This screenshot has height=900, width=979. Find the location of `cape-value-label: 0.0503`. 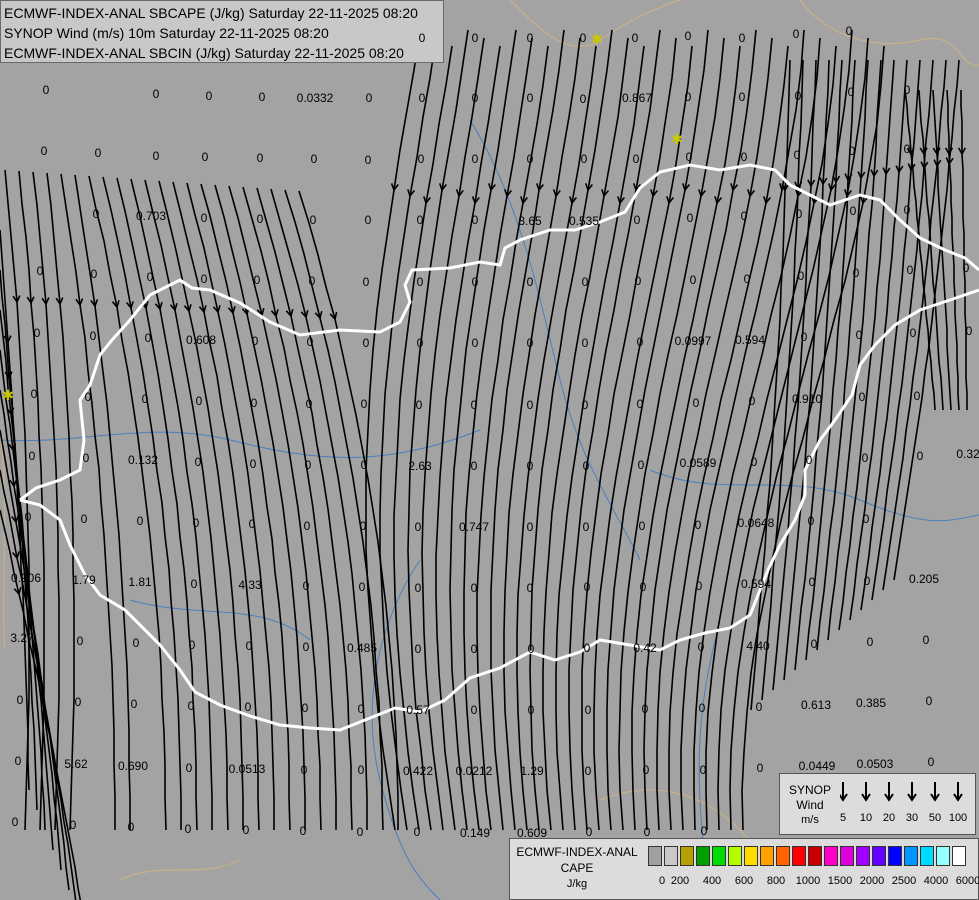

cape-value-label: 0.0503 is located at coordinates (875, 764).